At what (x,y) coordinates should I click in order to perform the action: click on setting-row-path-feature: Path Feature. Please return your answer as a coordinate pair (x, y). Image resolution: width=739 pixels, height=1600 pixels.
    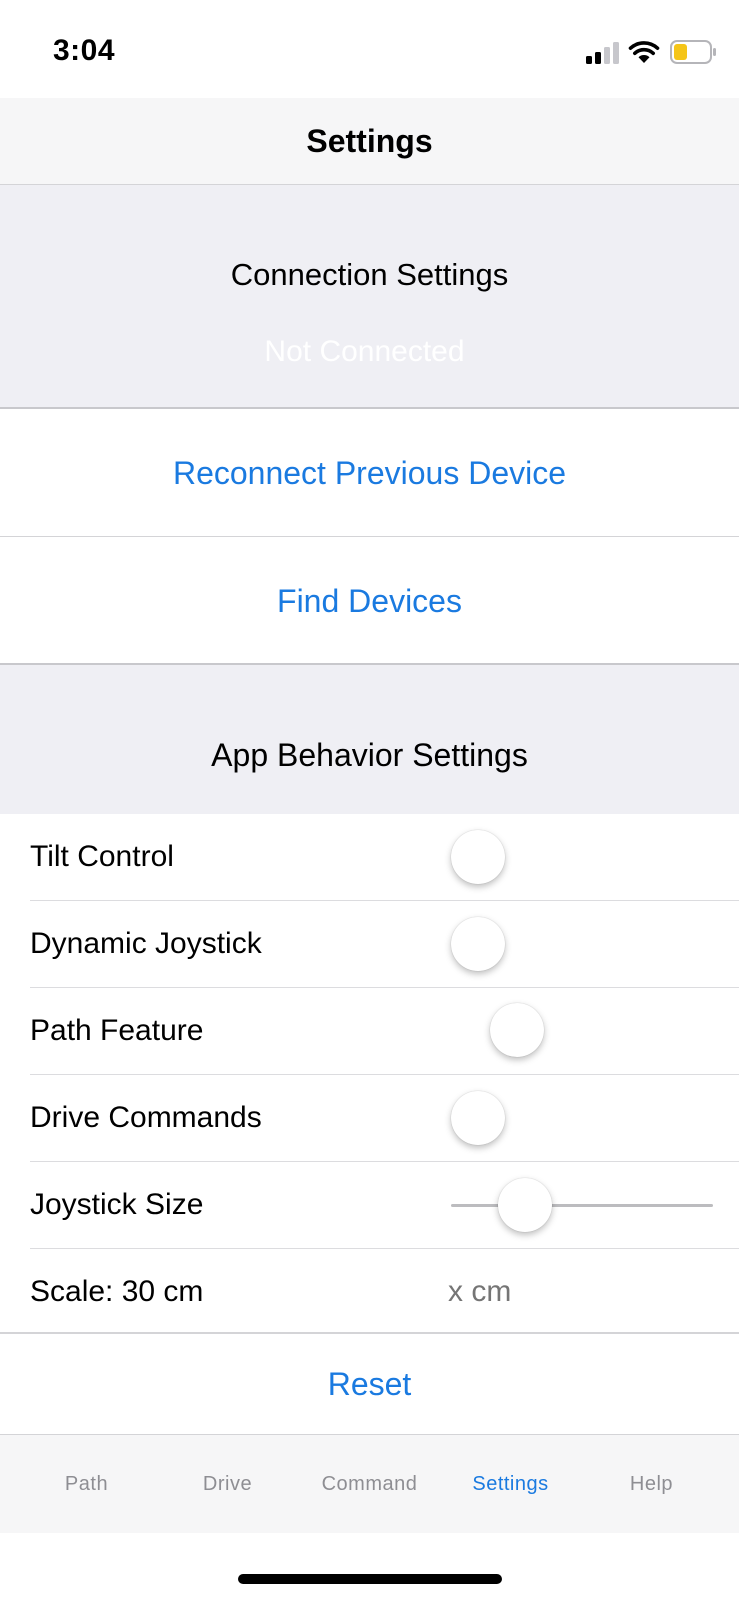
    Looking at the image, I should click on (369, 1031).